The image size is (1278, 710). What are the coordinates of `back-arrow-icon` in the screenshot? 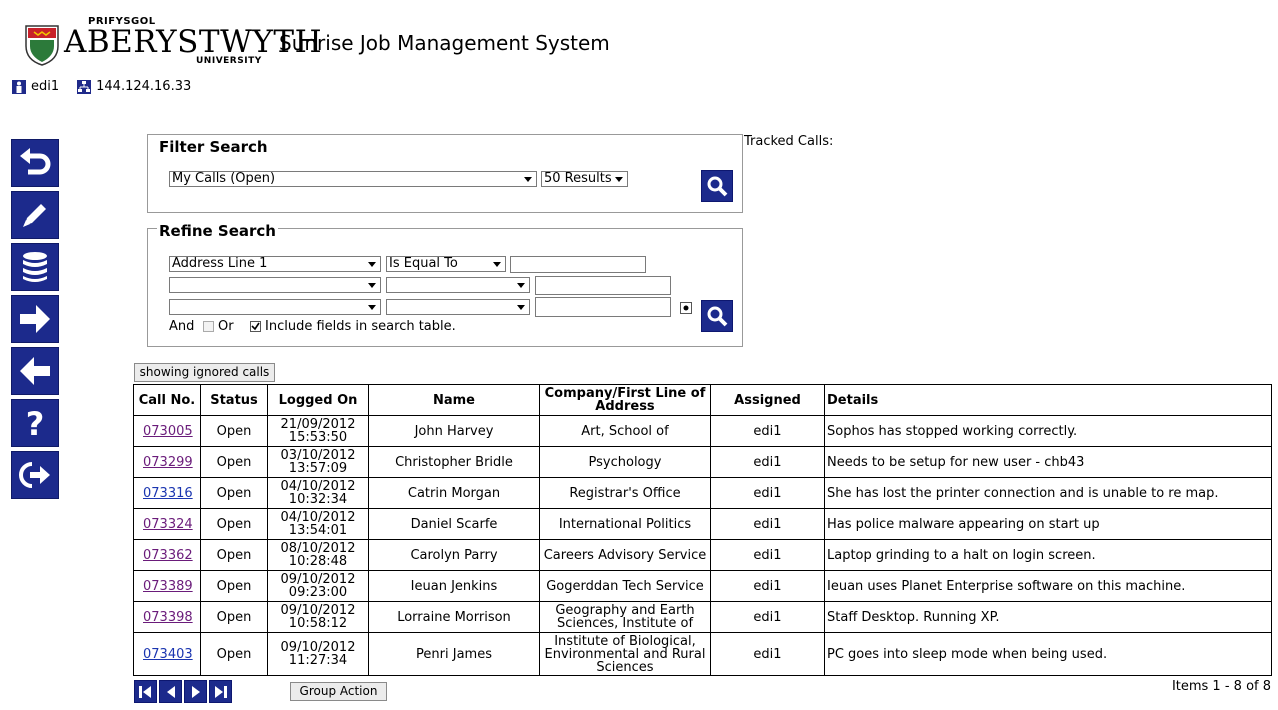 It's located at (35, 371).